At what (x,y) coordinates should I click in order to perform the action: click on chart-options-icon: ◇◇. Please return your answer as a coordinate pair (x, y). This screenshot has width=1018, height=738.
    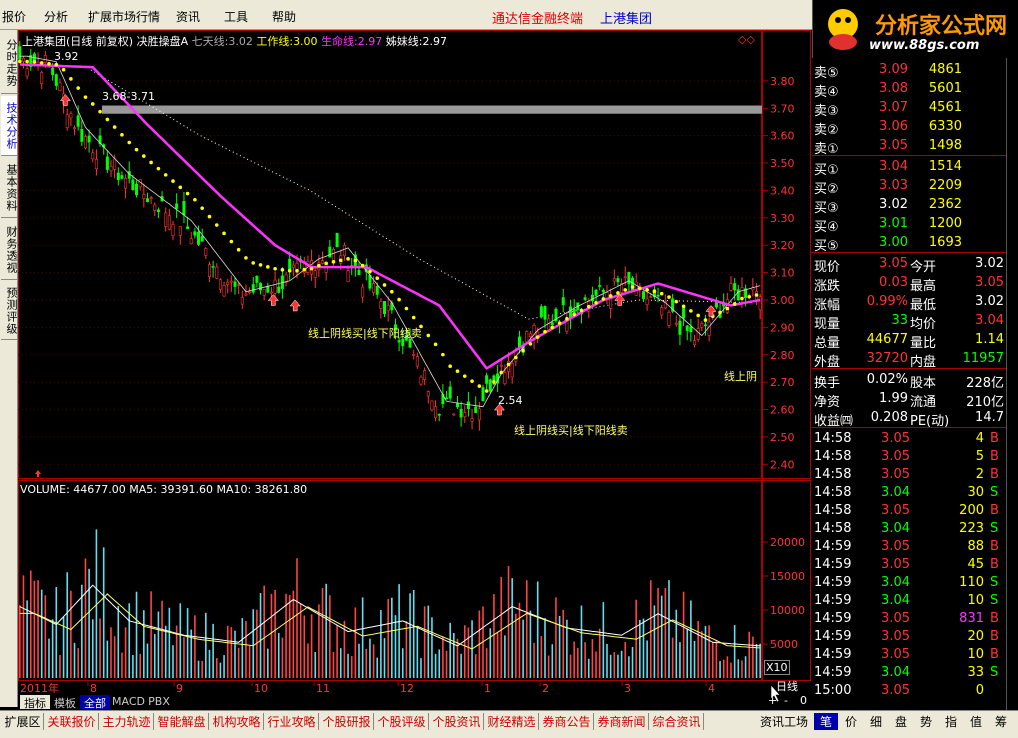
    Looking at the image, I should click on (746, 39).